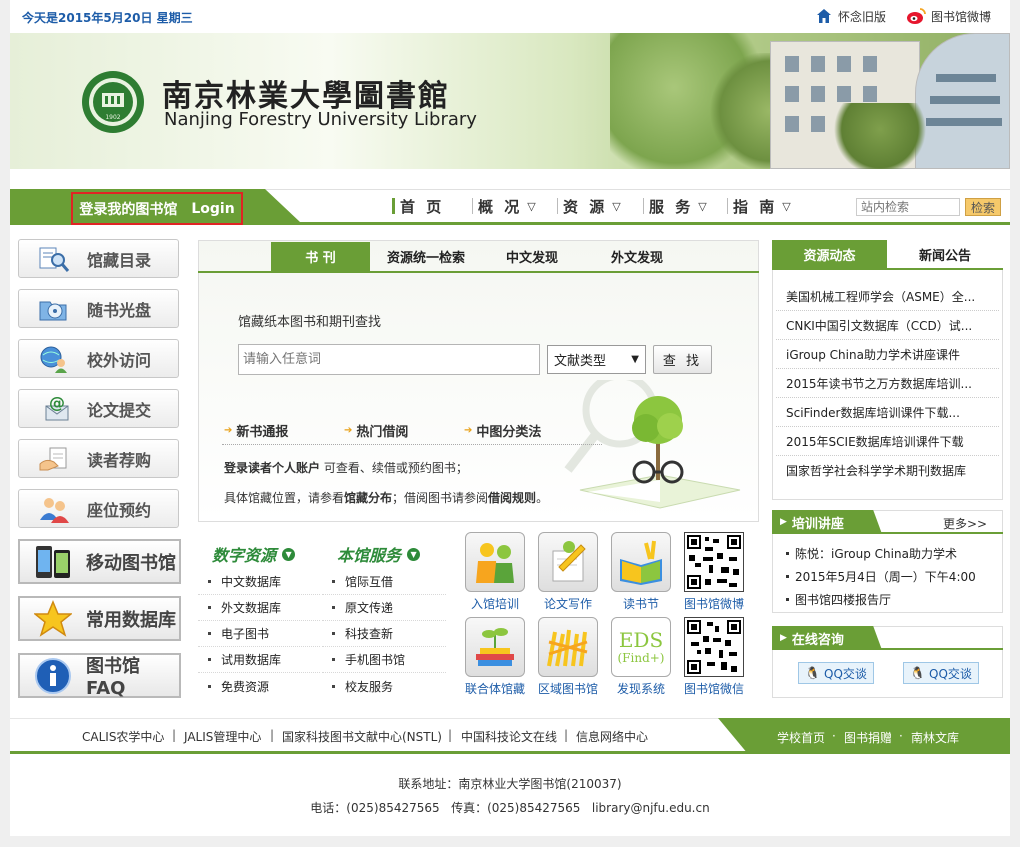 The image size is (1020, 847). I want to click on news-item: 国家哲学社会科学学术期刊数据库, so click(886, 470).